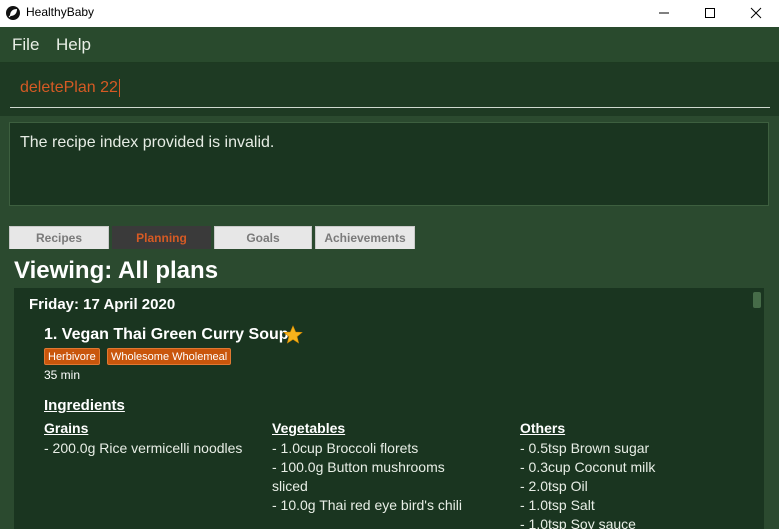 The width and height of the screenshot is (779, 529). Describe the element at coordinates (345, 448) in the screenshot. I see `vegetables-item: - 1.0cup Broccoli florets` at that location.